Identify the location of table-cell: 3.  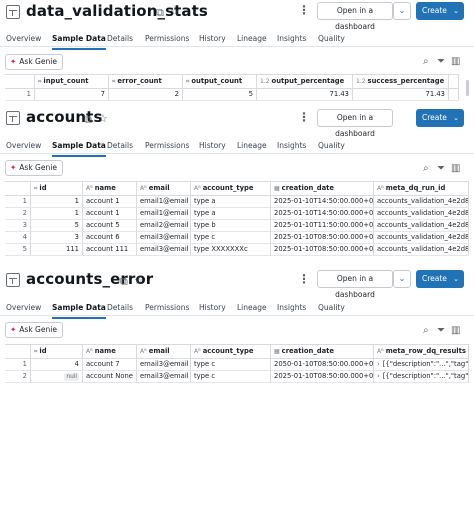
(57, 238).